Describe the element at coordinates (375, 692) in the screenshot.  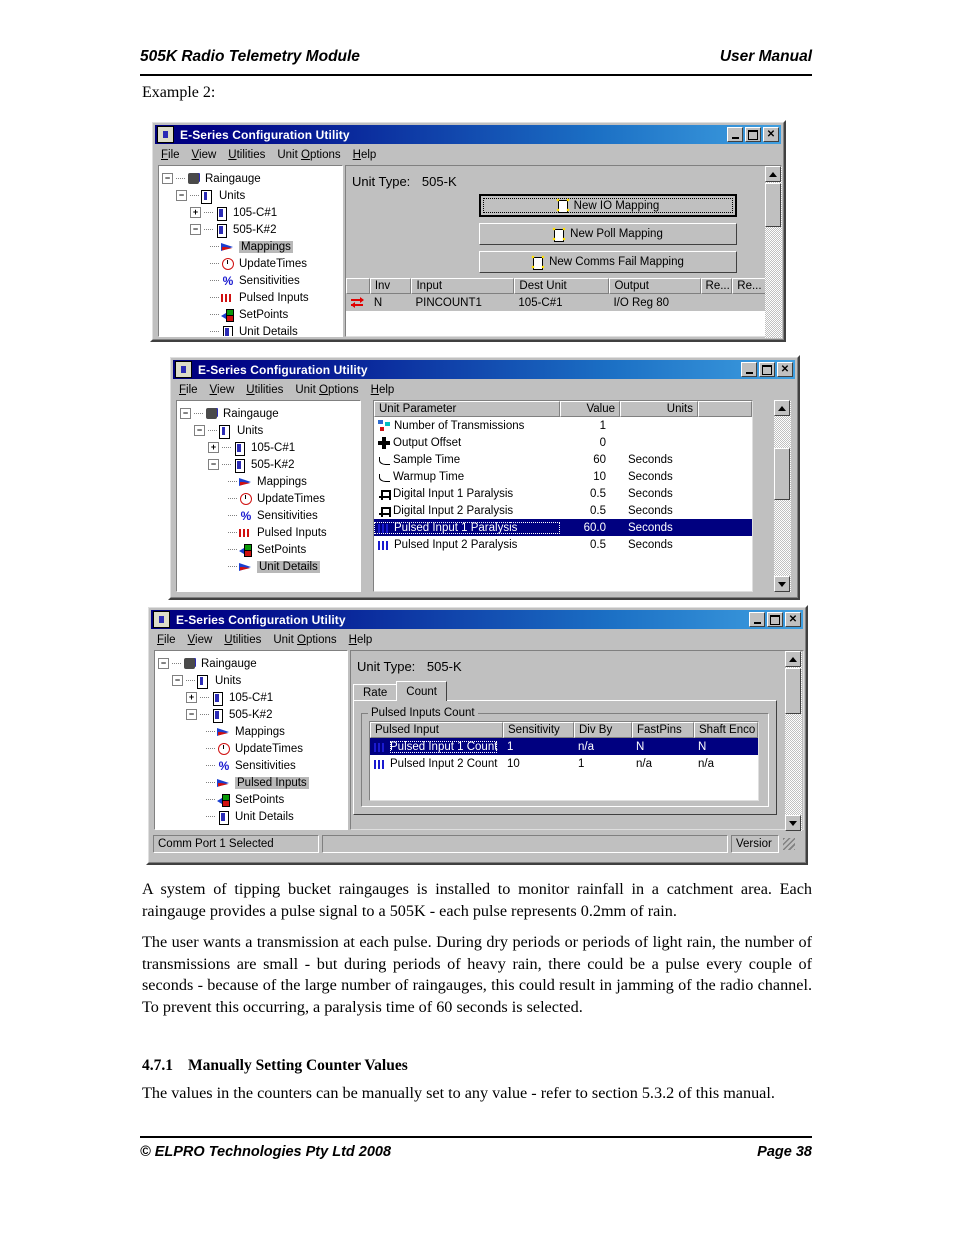
I see `tab-rate: Rate` at that location.